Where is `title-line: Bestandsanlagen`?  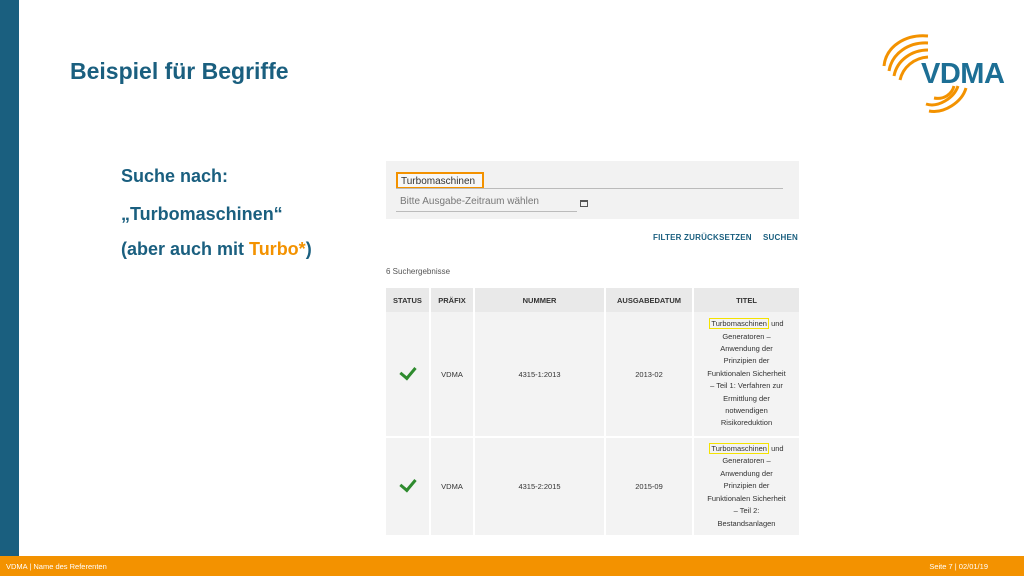 title-line: Bestandsanlagen is located at coordinates (746, 523).